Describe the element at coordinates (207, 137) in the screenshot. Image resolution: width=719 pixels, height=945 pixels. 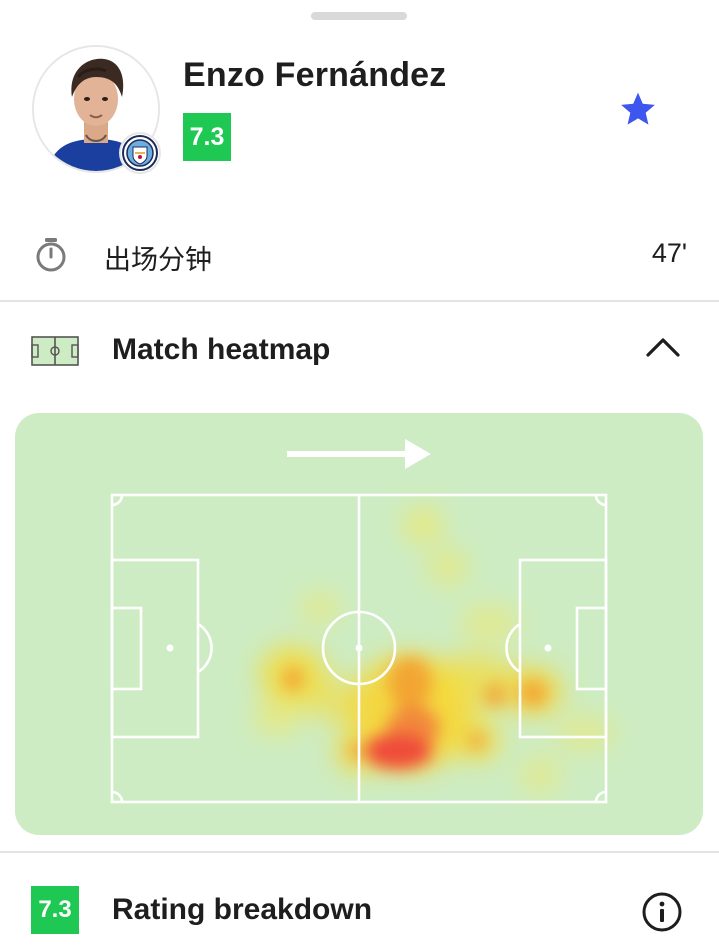
I see `player-rating-badge: 7.3` at that location.